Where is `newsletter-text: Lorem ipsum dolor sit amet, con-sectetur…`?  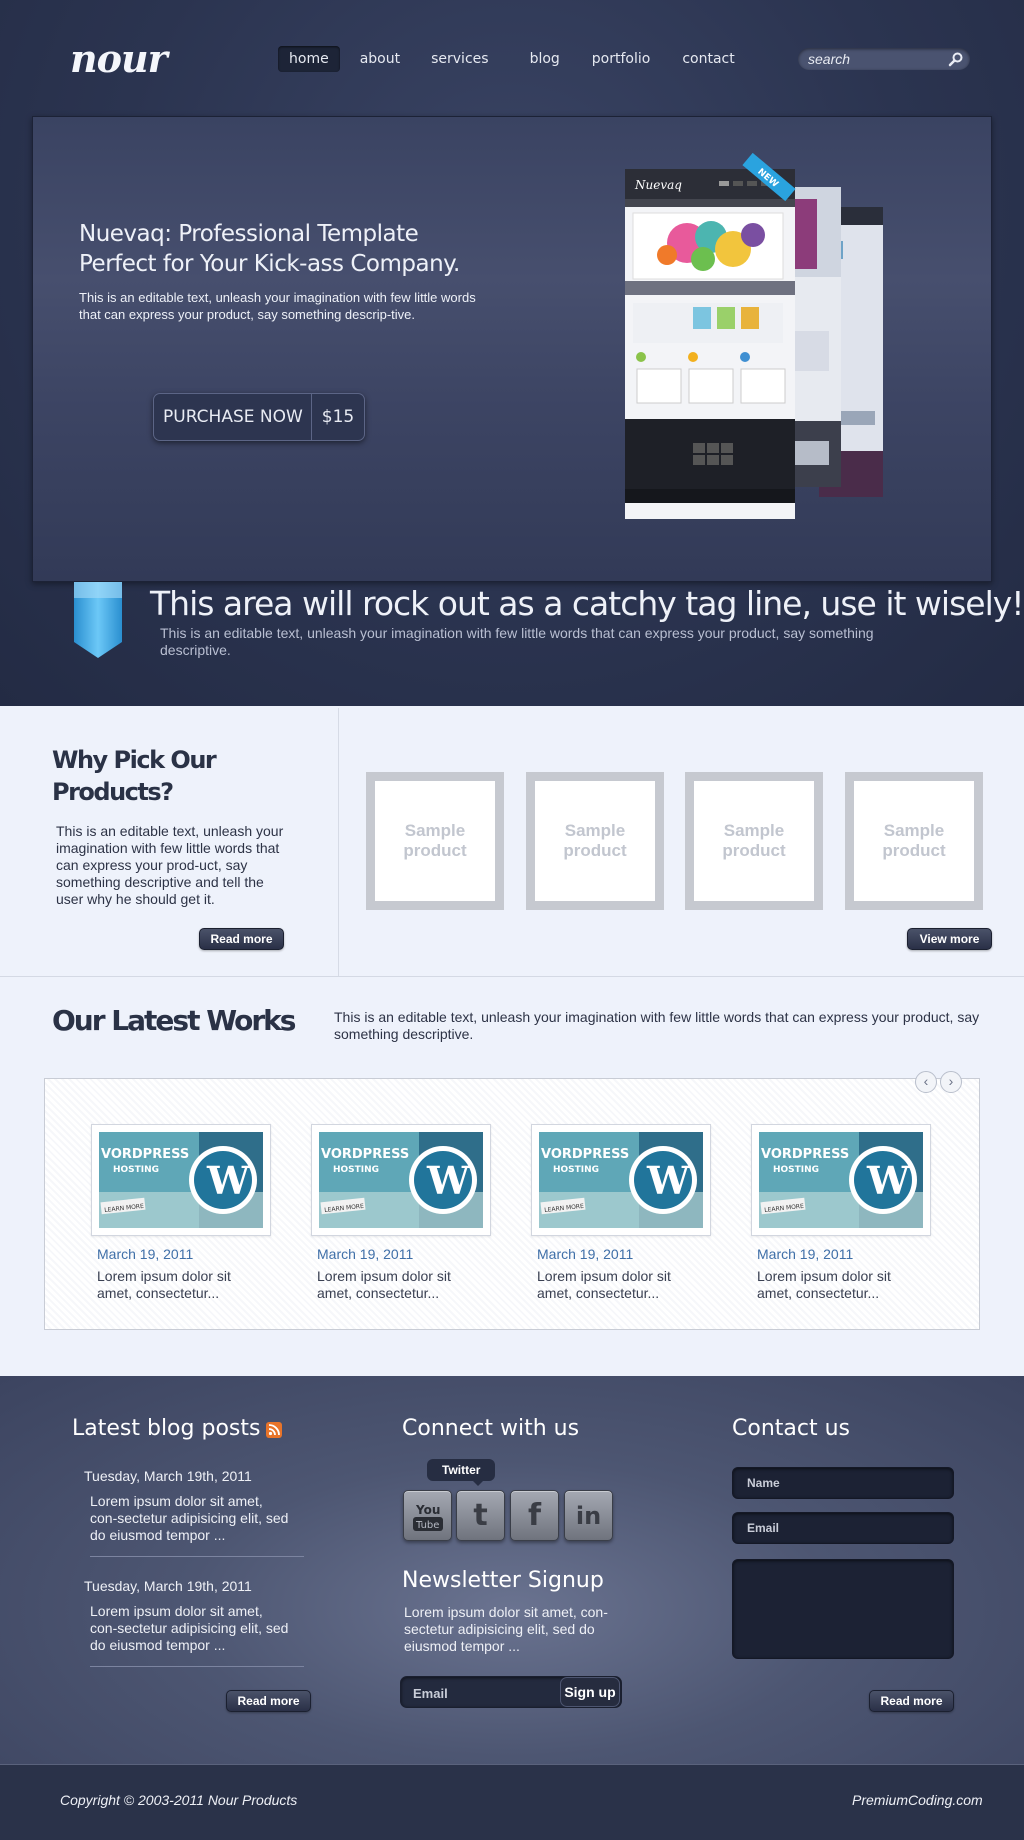
newsletter-text: Lorem ipsum dolor sit amet, con-sectetur… is located at coordinates (506, 1629).